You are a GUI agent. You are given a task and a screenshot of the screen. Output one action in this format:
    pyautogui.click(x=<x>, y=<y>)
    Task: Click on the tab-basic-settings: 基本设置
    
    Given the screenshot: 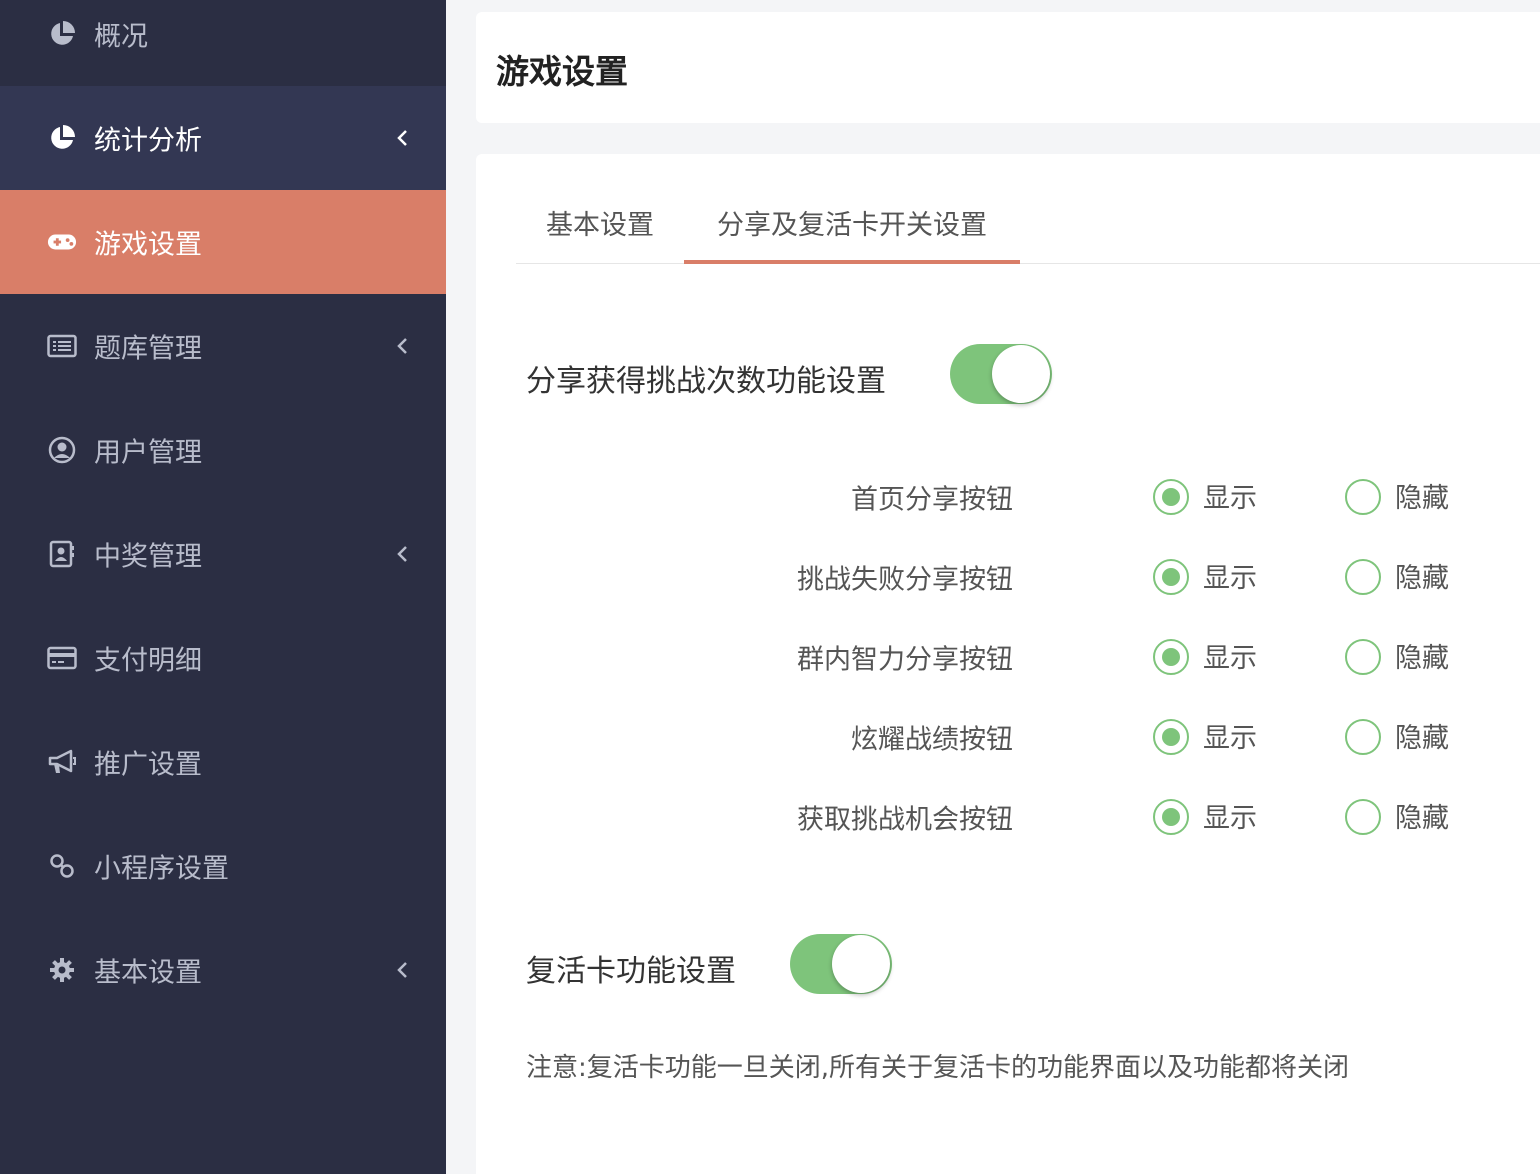 What is the action you would take?
    pyautogui.click(x=600, y=233)
    